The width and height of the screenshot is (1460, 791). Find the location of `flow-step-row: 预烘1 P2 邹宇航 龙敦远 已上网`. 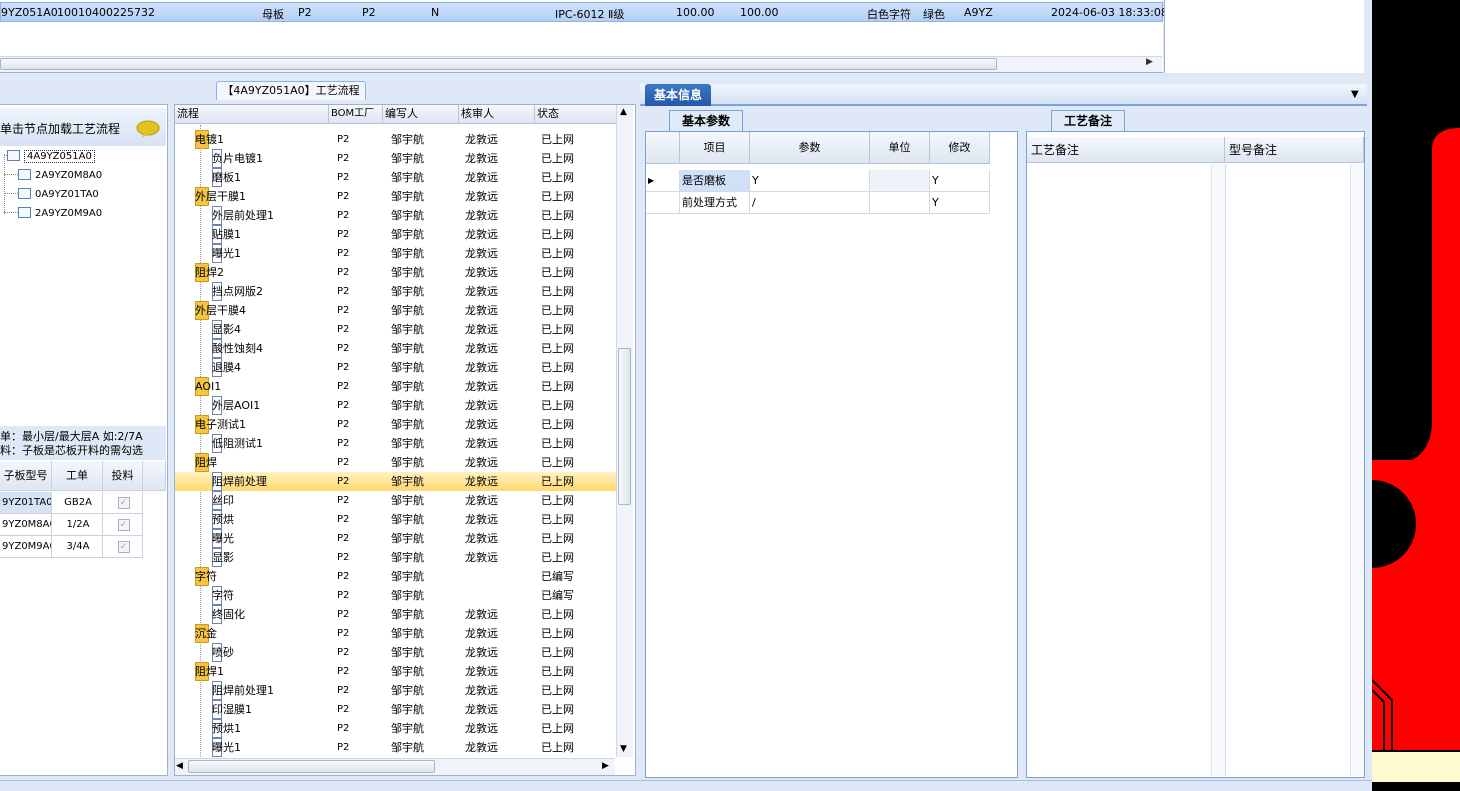

flow-step-row: 预烘1 P2 邹宇航 龙敦远 已上网 is located at coordinates (396, 728).